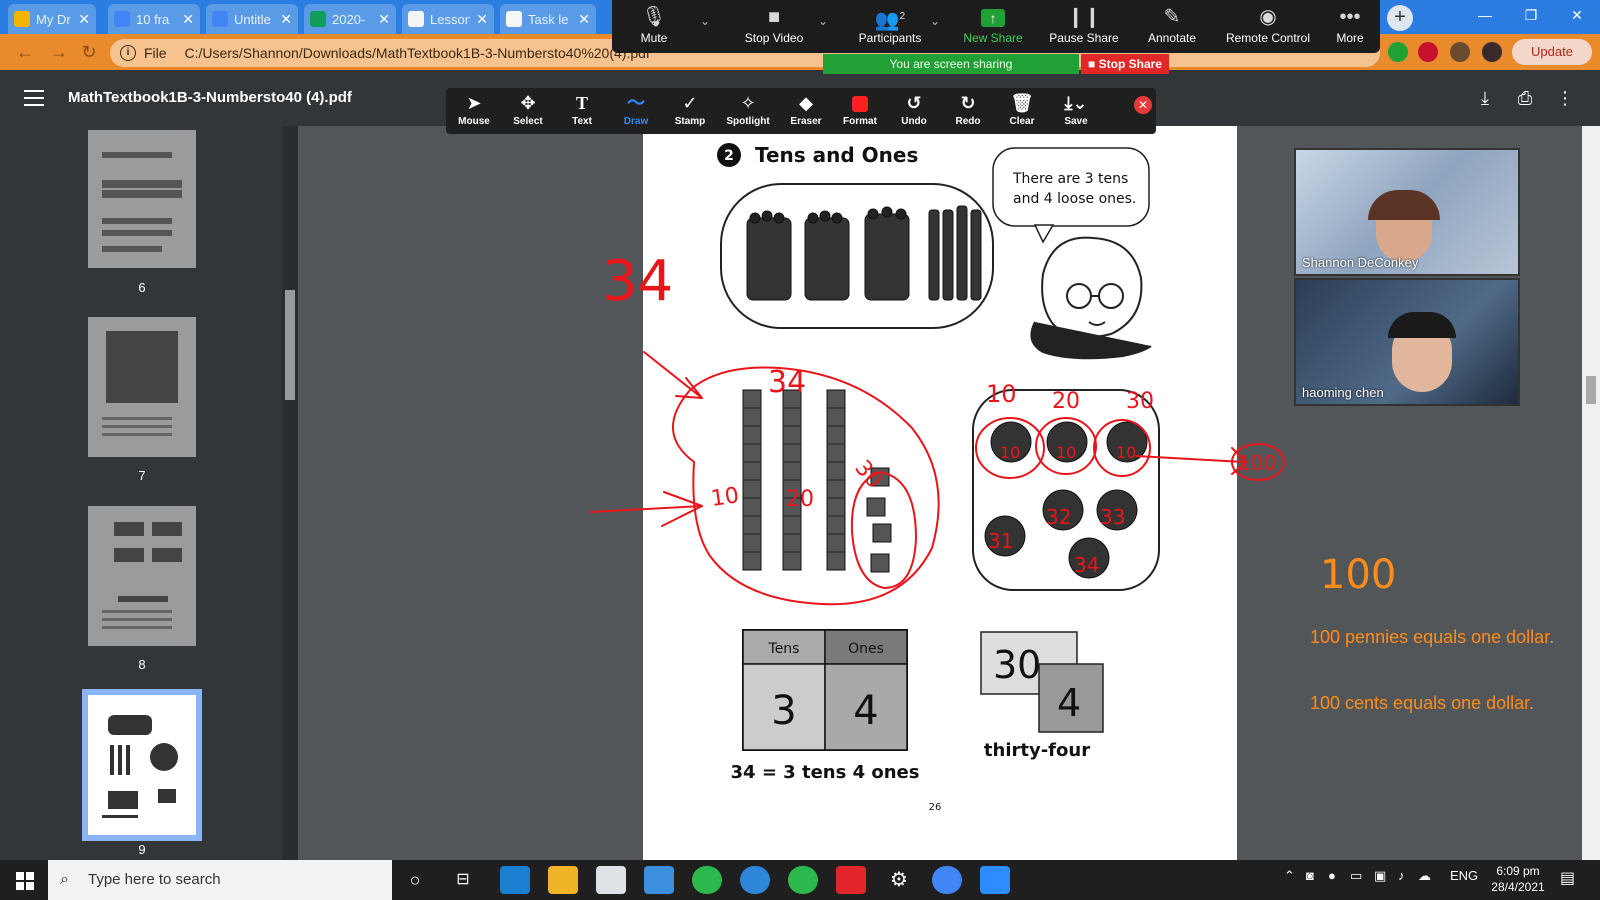  Describe the element at coordinates (1093, 64) in the screenshot. I see `stop-icon: ■` at that location.